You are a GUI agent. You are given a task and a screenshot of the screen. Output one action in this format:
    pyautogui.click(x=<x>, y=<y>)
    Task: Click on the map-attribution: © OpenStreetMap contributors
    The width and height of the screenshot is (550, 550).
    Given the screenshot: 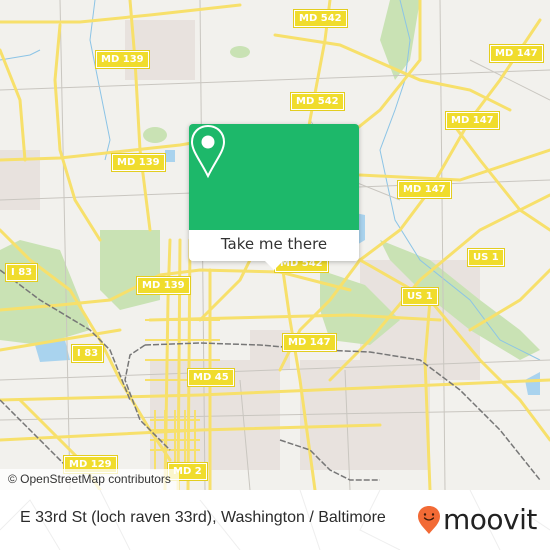 What is the action you would take?
    pyautogui.click(x=89, y=479)
    